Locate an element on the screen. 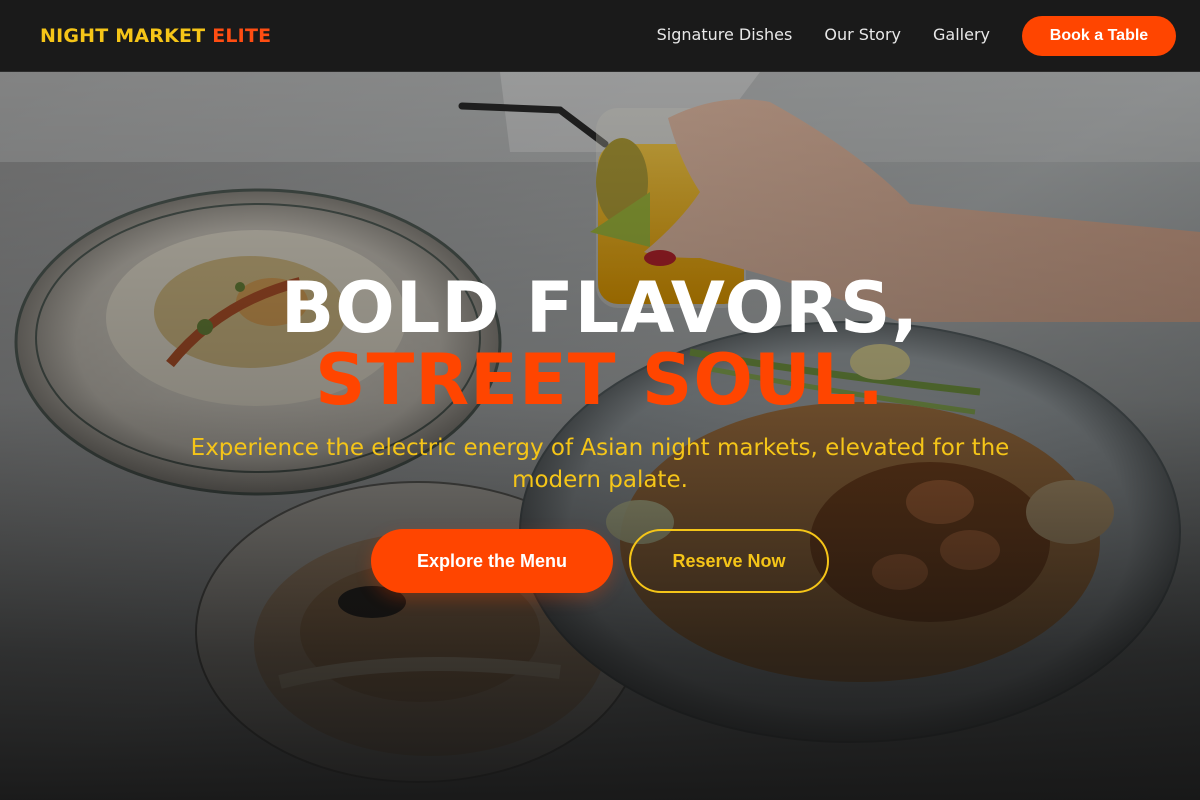 The image size is (1200, 800). nav-link-gallery: Gallery is located at coordinates (961, 35).